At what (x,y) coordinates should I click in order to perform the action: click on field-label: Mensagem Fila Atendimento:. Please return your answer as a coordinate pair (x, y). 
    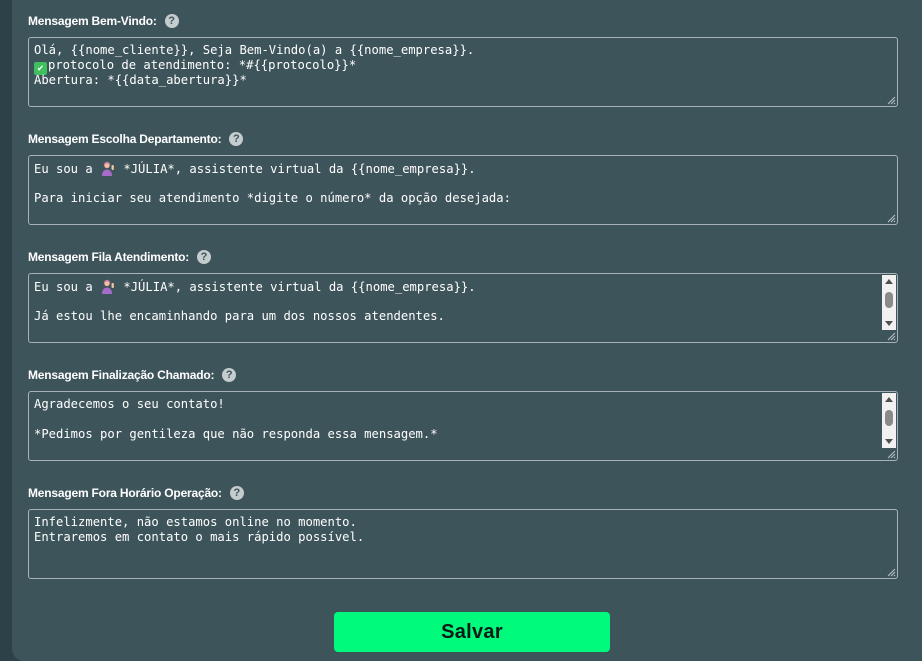
    Looking at the image, I should click on (109, 257).